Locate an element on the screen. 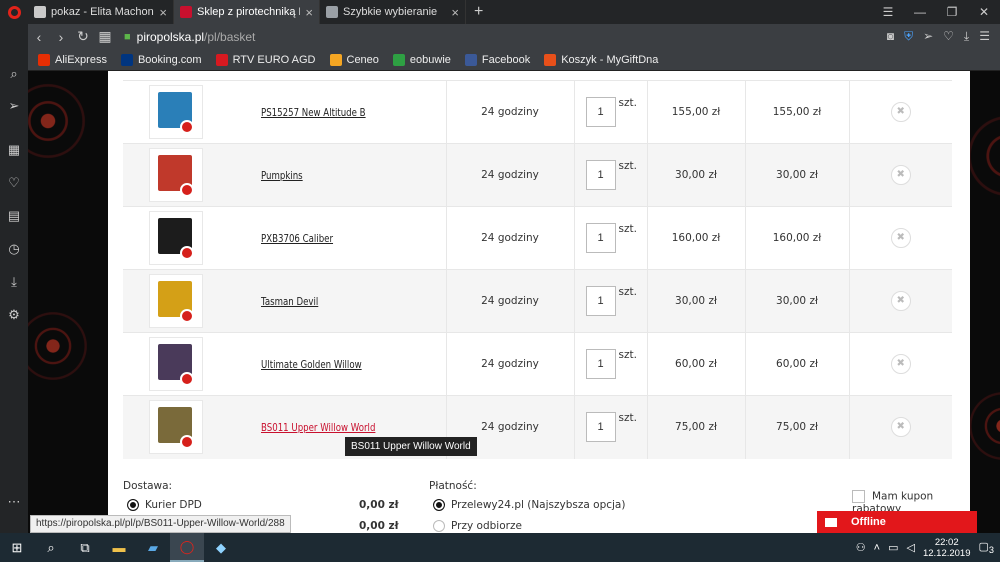 Image resolution: width=1000 pixels, height=562 pixels. bookmark-aliexpress: AliExpress is located at coordinates (72, 59).